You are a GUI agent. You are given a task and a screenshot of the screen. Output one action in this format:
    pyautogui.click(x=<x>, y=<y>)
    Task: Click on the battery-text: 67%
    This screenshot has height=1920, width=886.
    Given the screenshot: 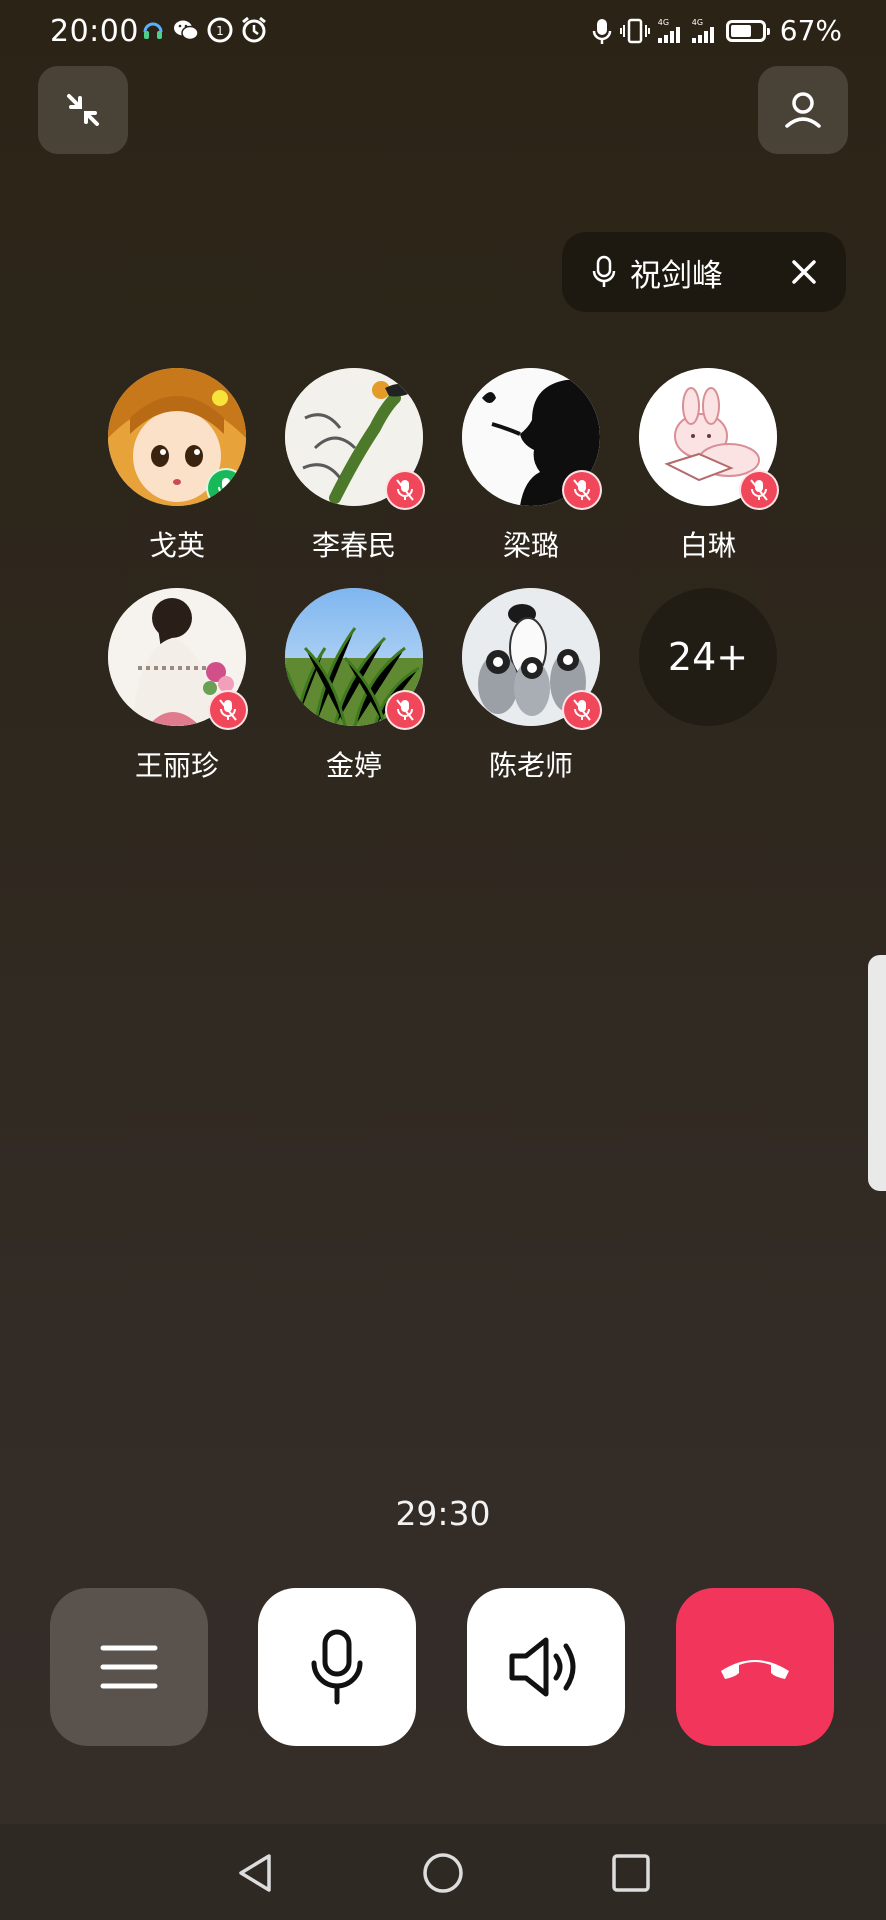 What is the action you would take?
    pyautogui.click(x=810, y=30)
    